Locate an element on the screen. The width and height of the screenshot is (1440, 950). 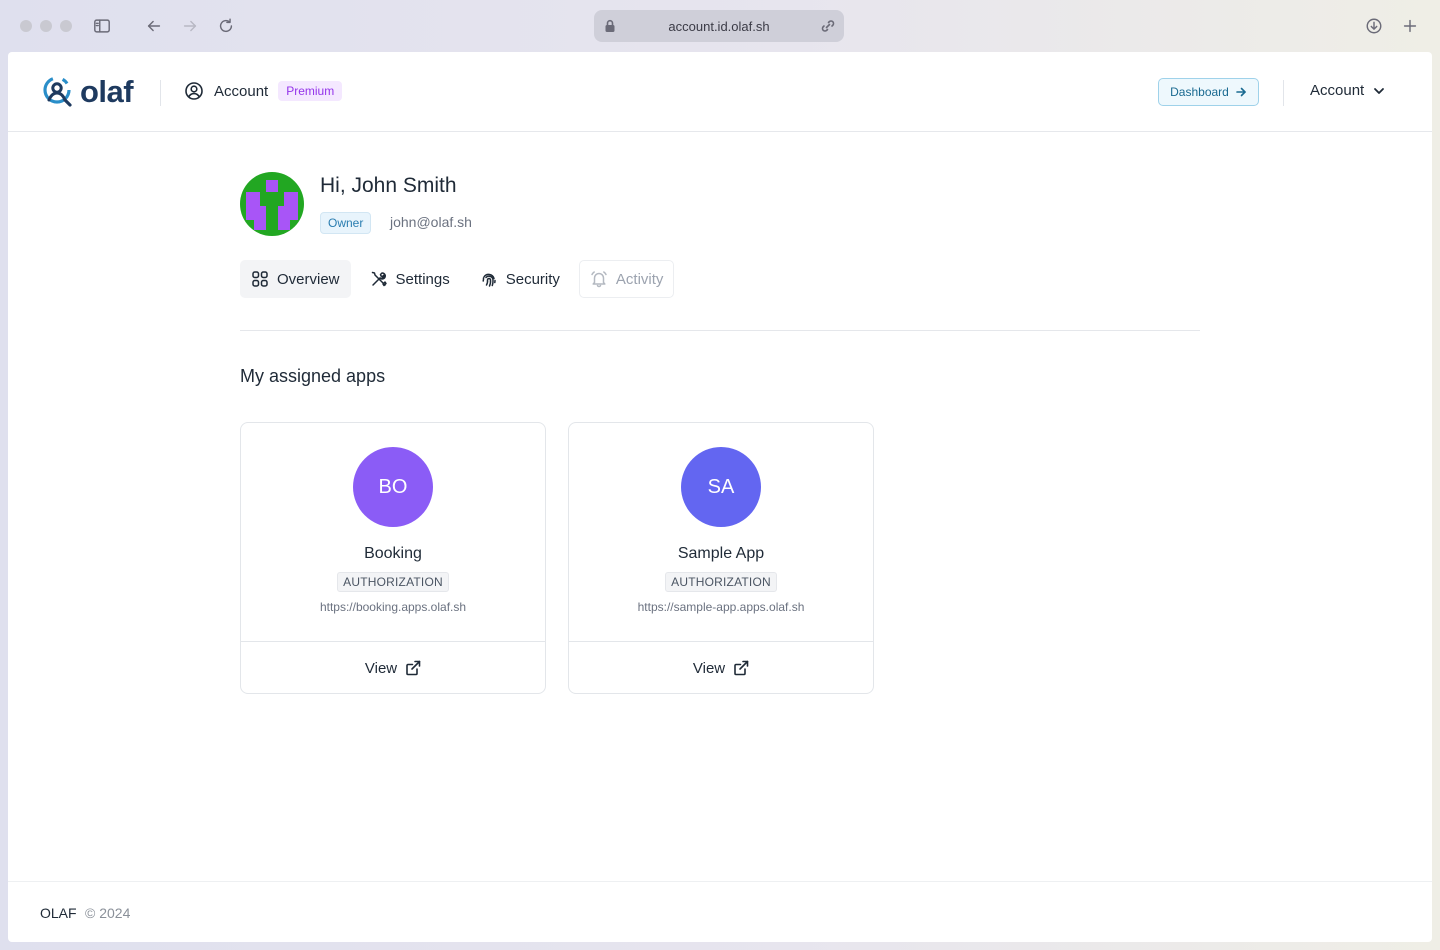
tab-activity: Activity is located at coordinates (626, 279).